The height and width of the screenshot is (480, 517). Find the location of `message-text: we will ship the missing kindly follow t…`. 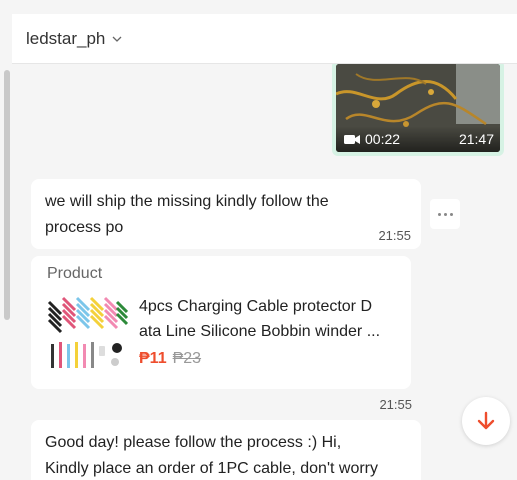

message-text: we will ship the missing kindly follow t… is located at coordinates (226, 215).